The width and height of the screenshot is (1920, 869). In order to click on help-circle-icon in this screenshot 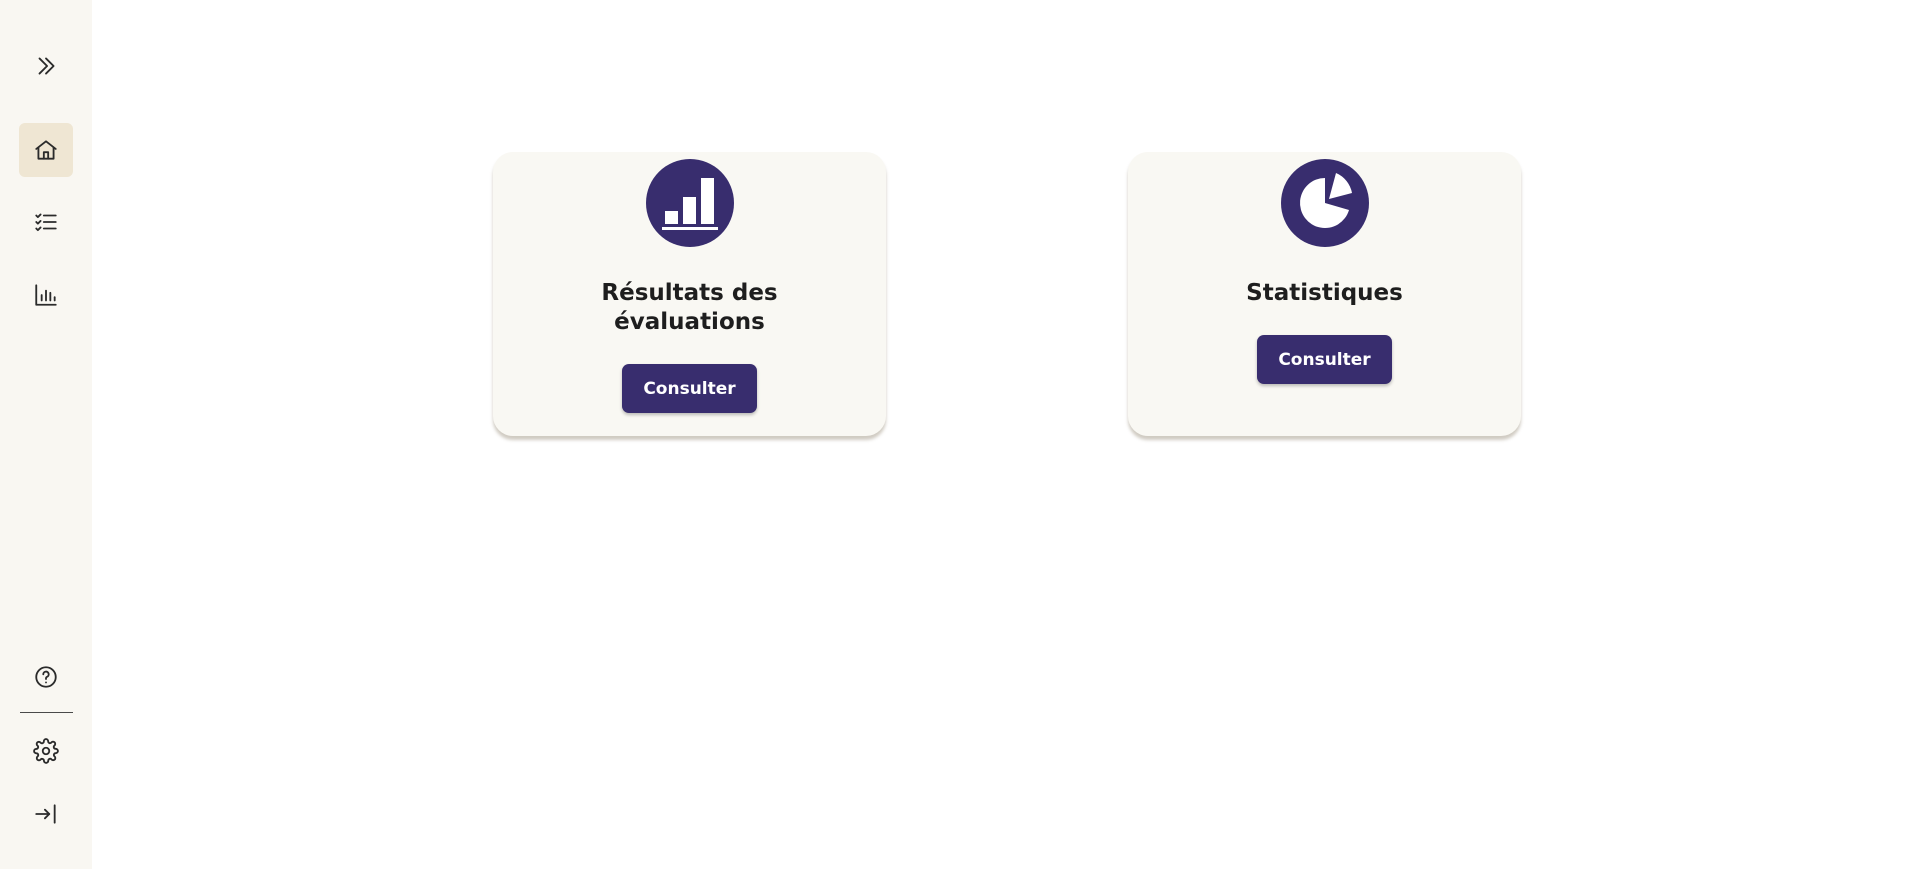, I will do `click(46, 677)`.